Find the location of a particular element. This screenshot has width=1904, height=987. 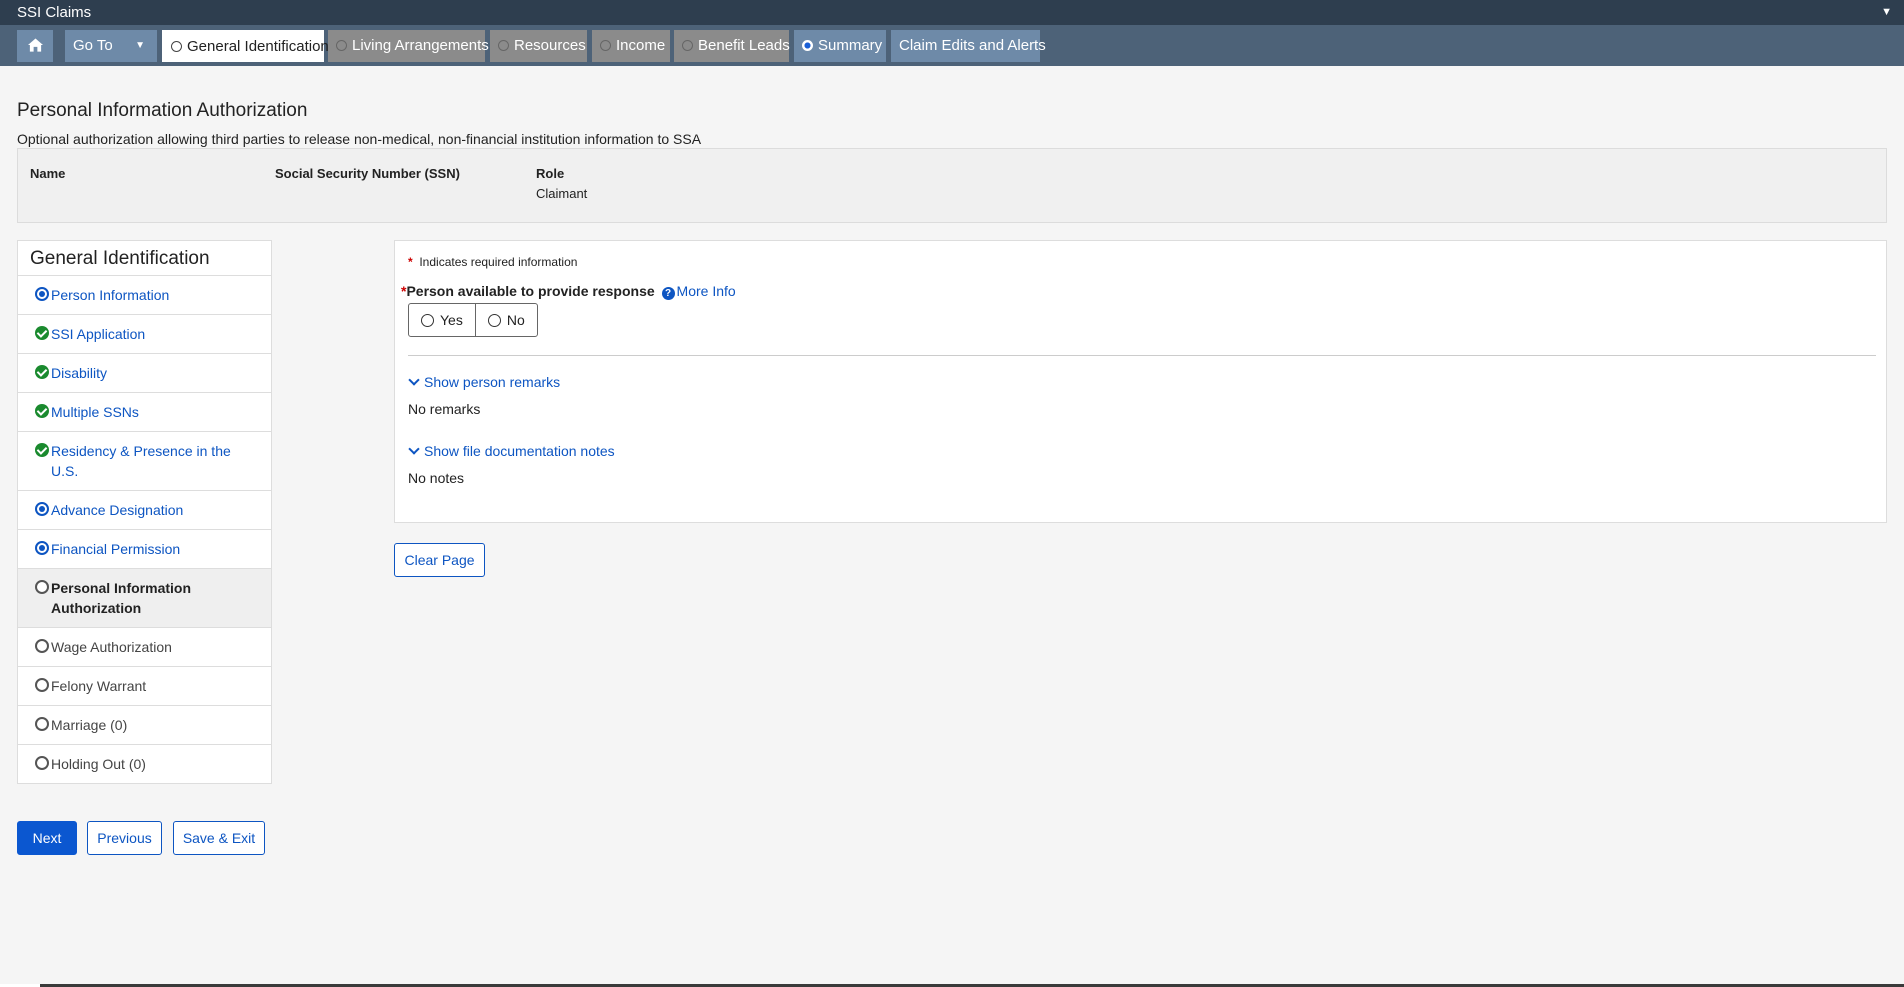

sidenav-item-label: SSI Application is located at coordinates (98, 334).